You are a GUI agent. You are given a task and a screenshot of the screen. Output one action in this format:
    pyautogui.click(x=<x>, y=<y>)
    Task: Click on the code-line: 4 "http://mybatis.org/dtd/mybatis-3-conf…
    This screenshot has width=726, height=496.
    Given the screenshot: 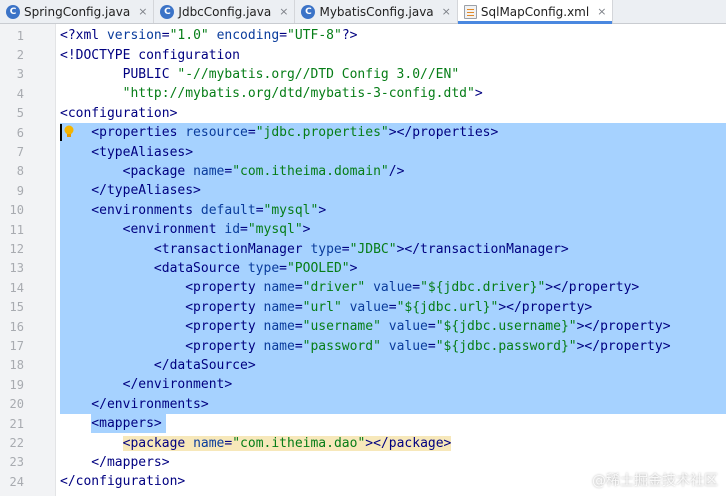 What is the action you would take?
    pyautogui.click(x=363, y=93)
    